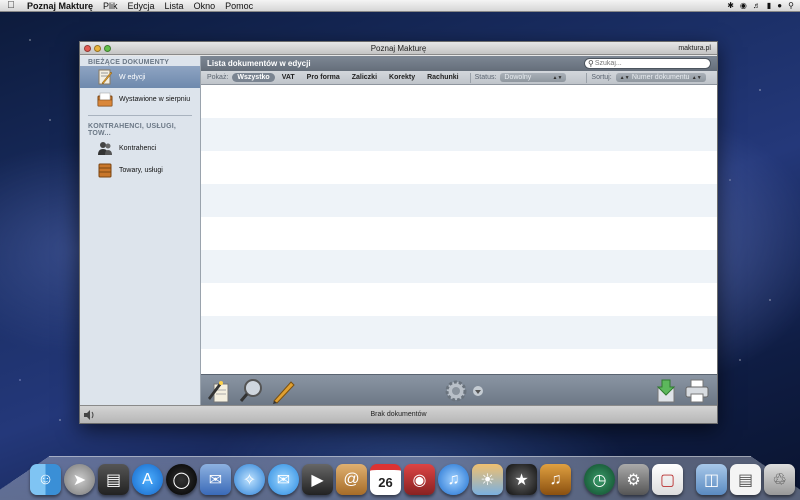  What do you see at coordinates (105, 170) in the screenshot?
I see `box-icon` at bounding box center [105, 170].